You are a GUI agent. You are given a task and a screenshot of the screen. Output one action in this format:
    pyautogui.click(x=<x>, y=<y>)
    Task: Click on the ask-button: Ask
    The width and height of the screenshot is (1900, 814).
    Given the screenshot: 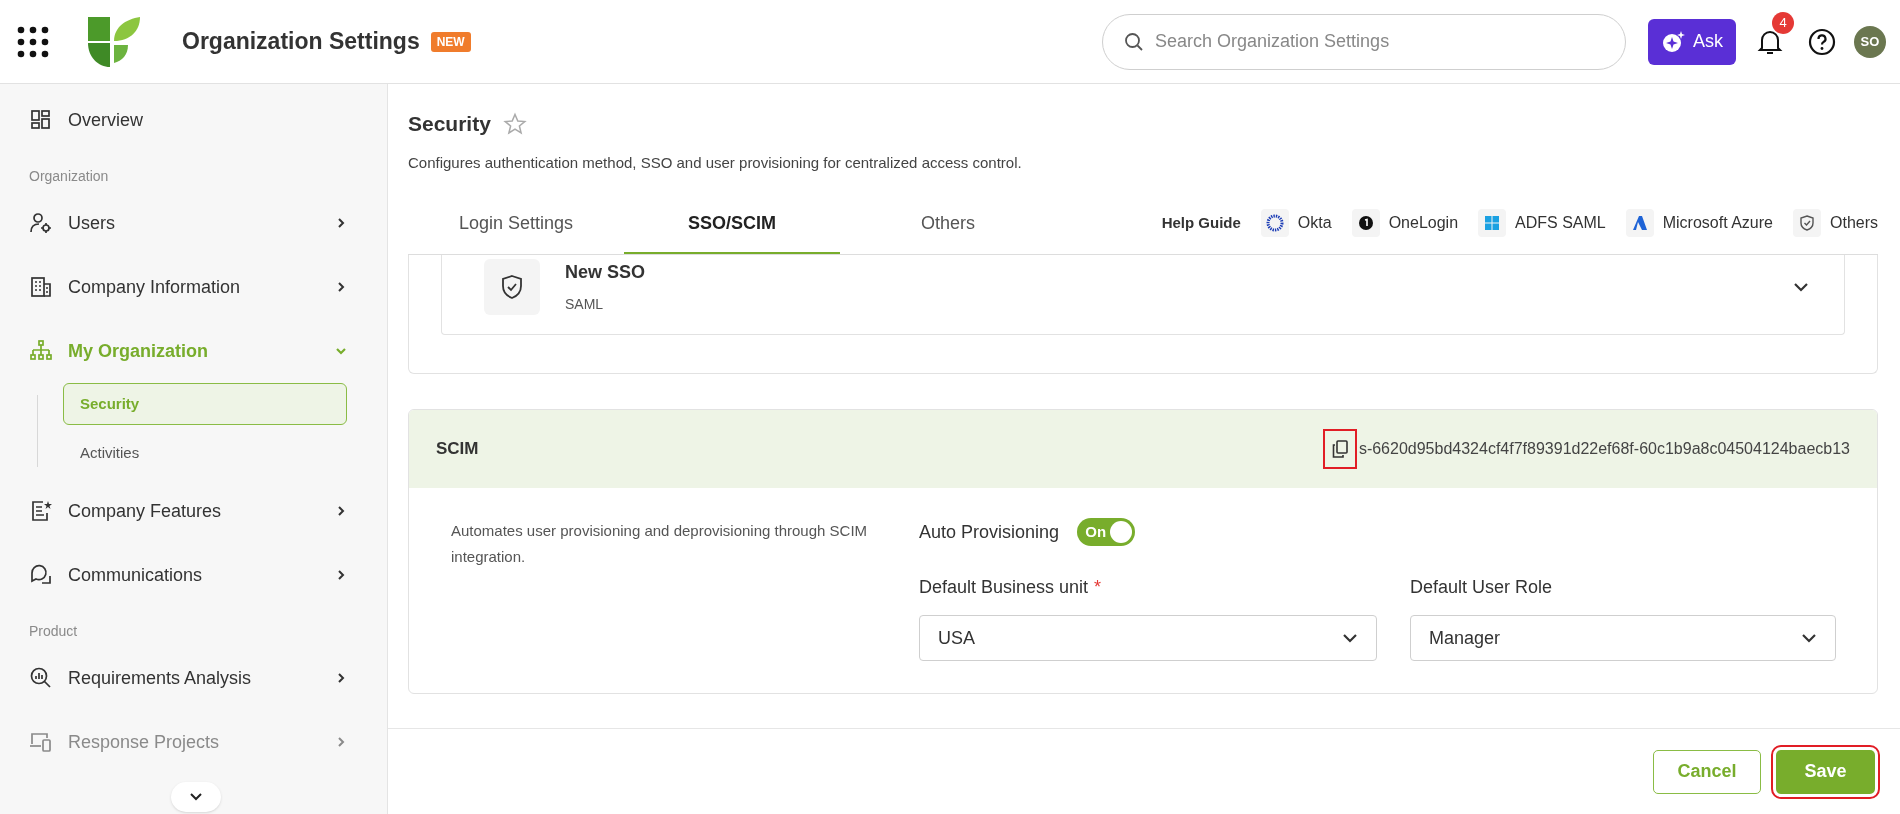 What is the action you would take?
    pyautogui.click(x=1692, y=41)
    